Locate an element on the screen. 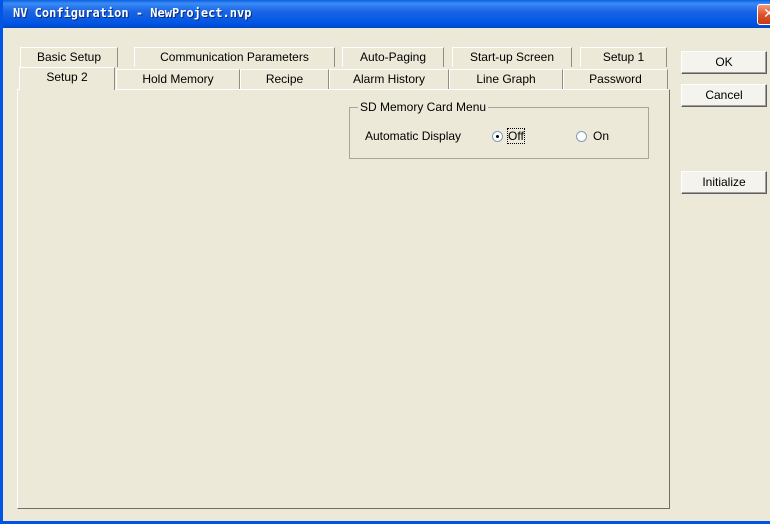  tab-basic-setup: Basic Setup is located at coordinates (69, 57).